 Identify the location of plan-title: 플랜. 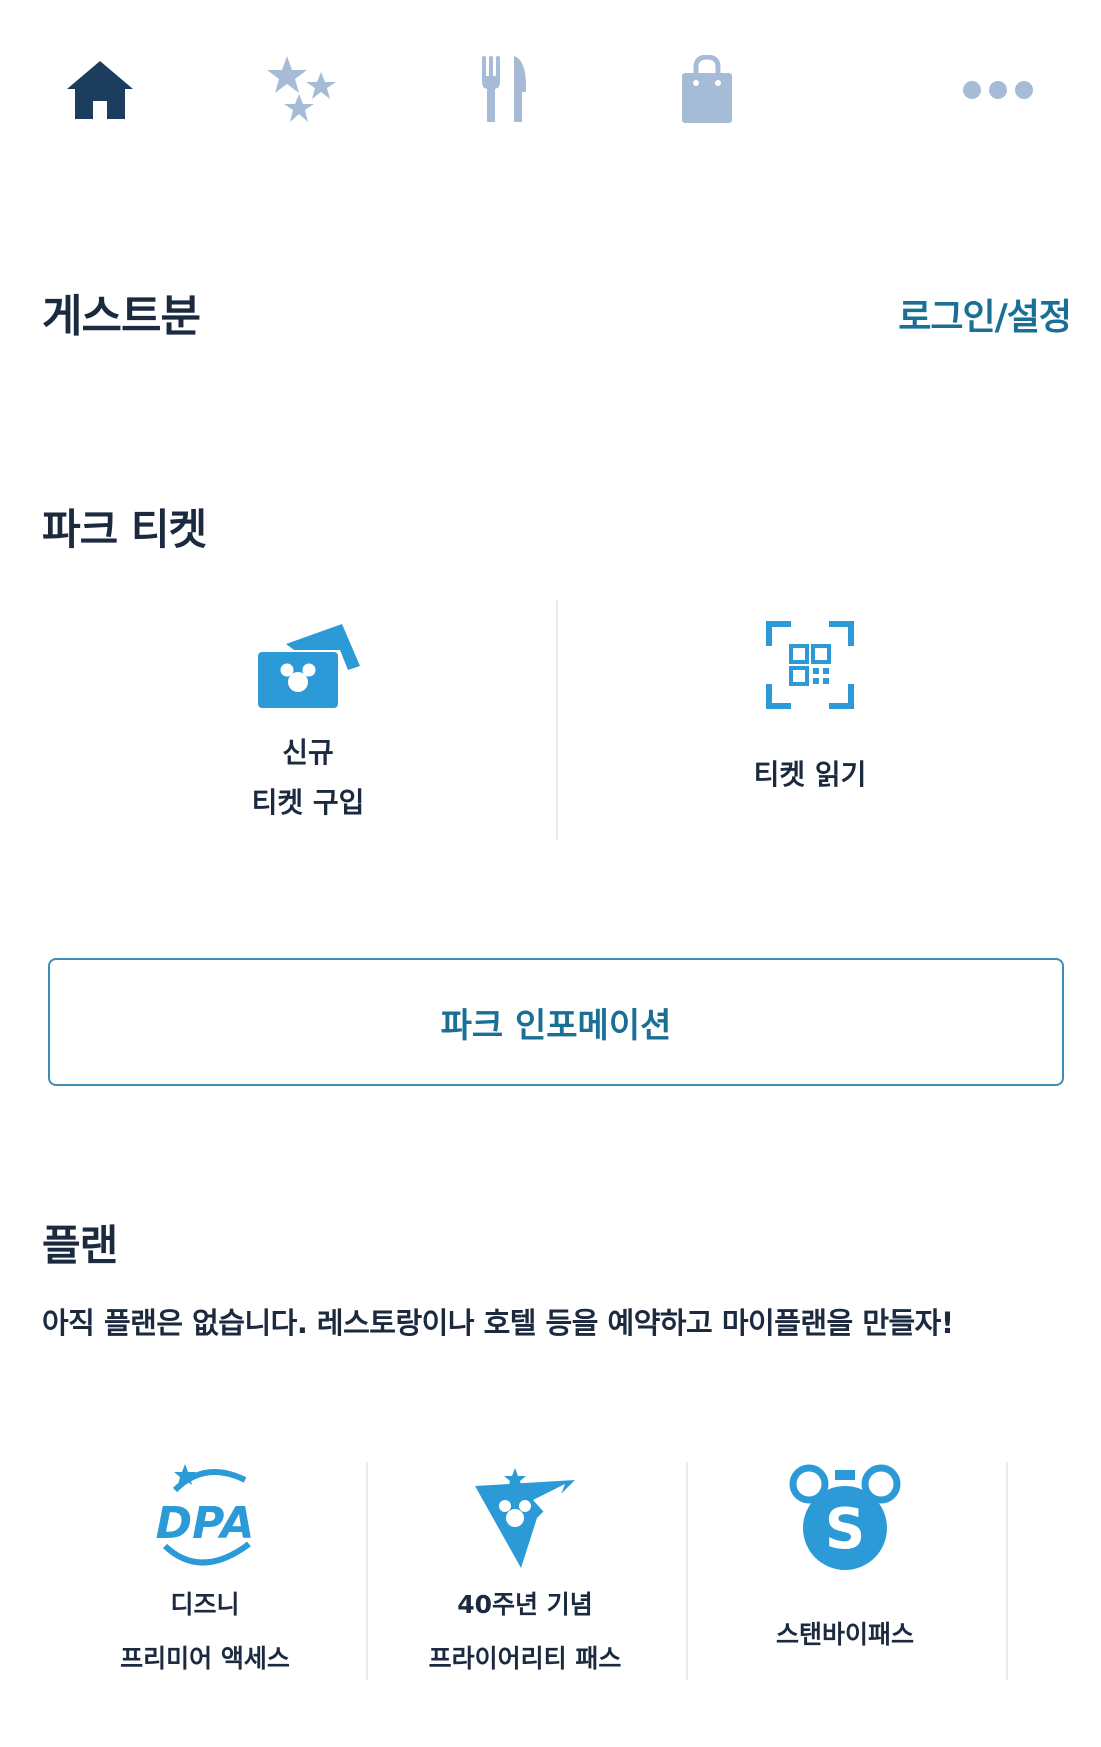
(80, 1245).